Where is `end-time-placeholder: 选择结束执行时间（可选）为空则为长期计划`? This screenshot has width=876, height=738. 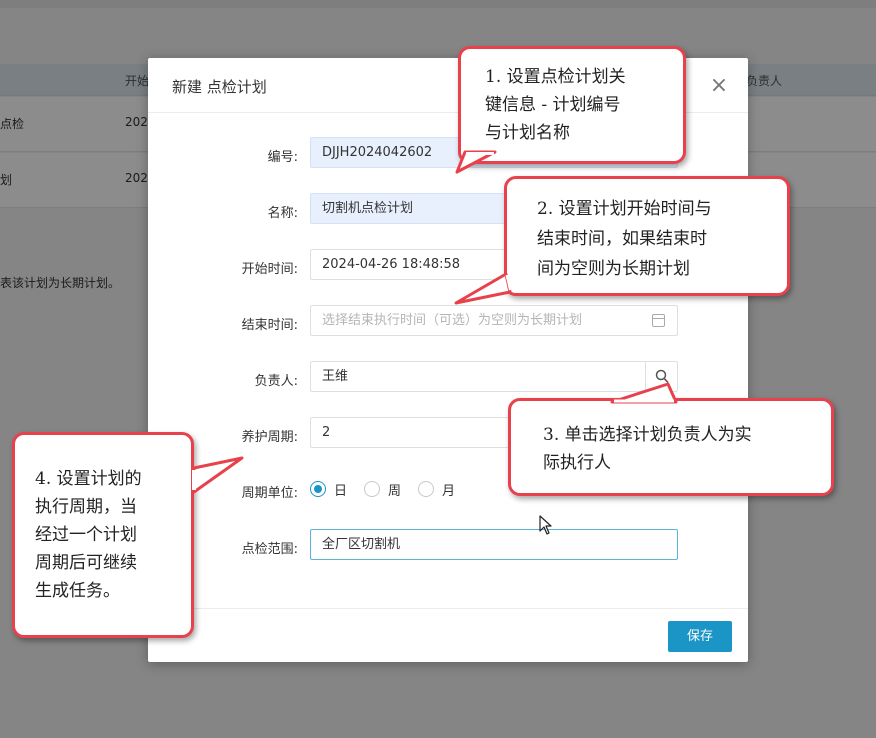 end-time-placeholder: 选择结束执行时间（可选）为空则为长期计划 is located at coordinates (452, 320).